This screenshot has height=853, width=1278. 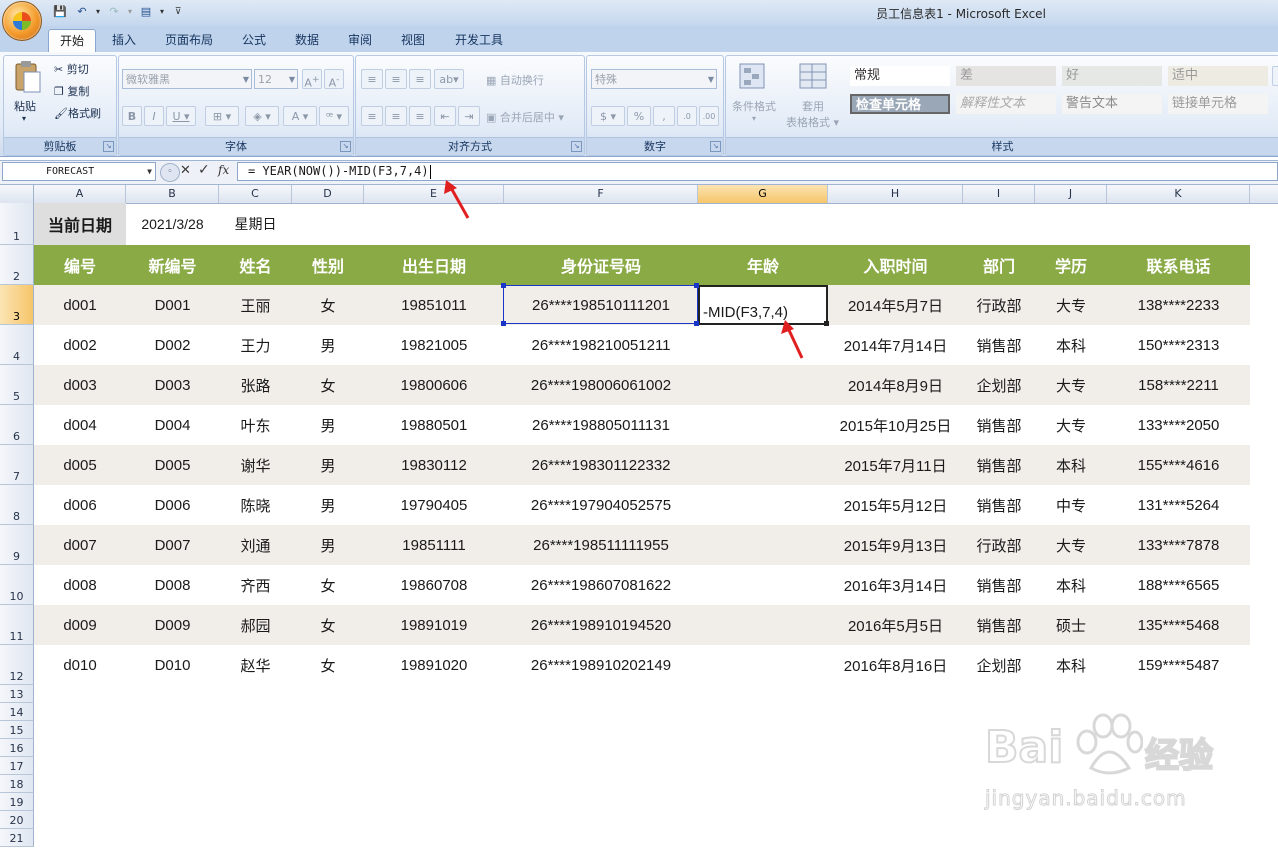 I want to click on italic-icon: I, so click(x=154, y=116).